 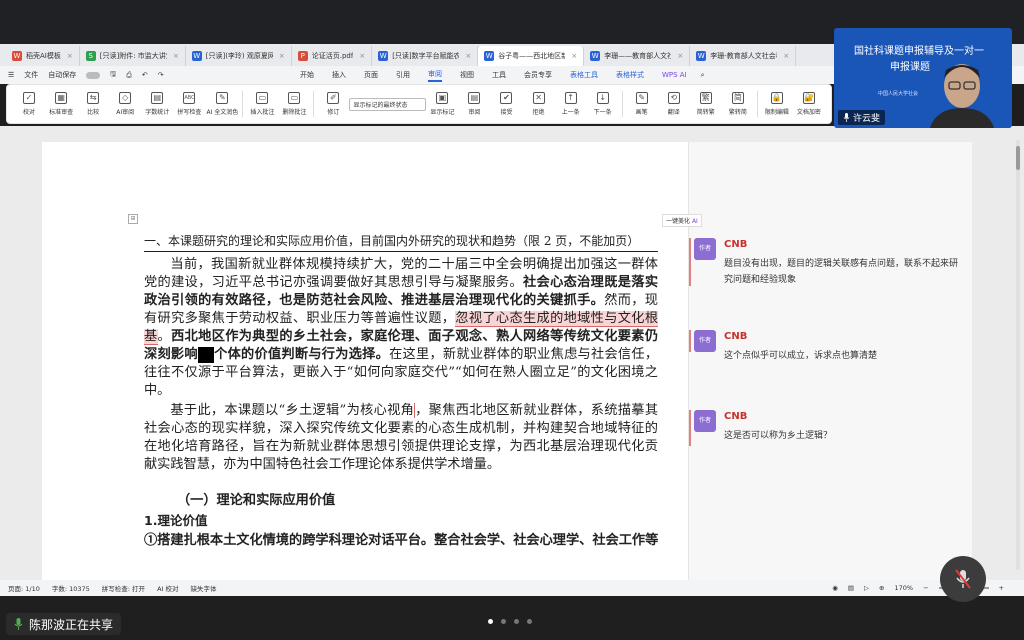 What do you see at coordinates (11, 75) in the screenshot?
I see `menu-icon: ☰` at bounding box center [11, 75].